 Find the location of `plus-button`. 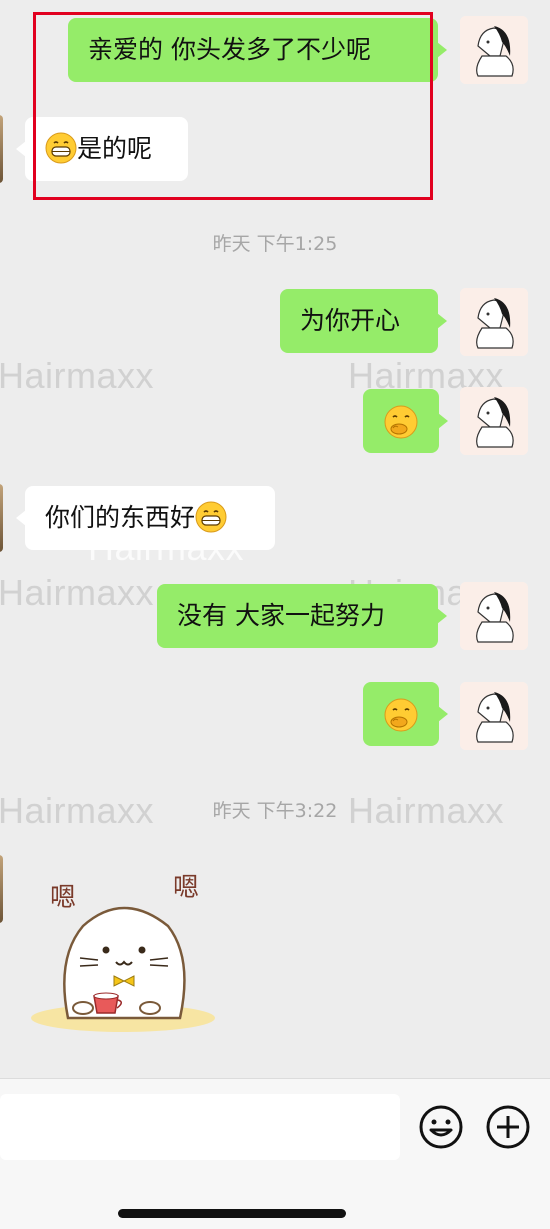

plus-button is located at coordinates (508, 1127).